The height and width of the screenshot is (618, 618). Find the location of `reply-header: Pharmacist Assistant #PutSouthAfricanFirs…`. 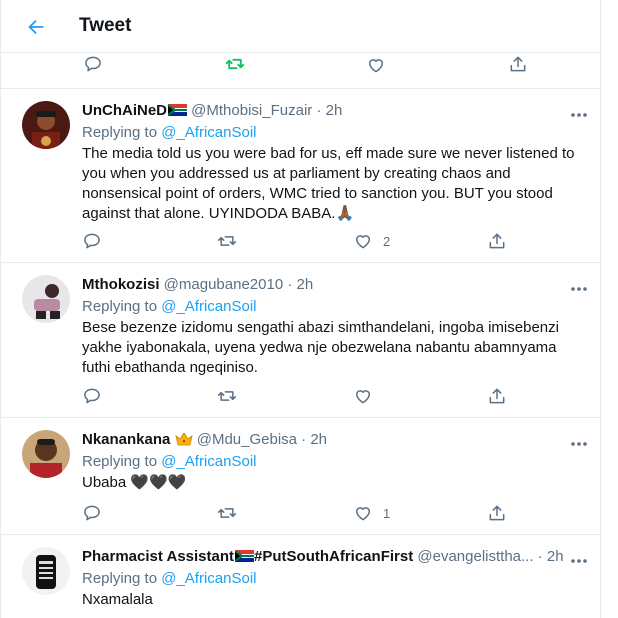

reply-header: Pharmacist Assistant #PutSouthAfricanFirs… is located at coordinates (323, 556).